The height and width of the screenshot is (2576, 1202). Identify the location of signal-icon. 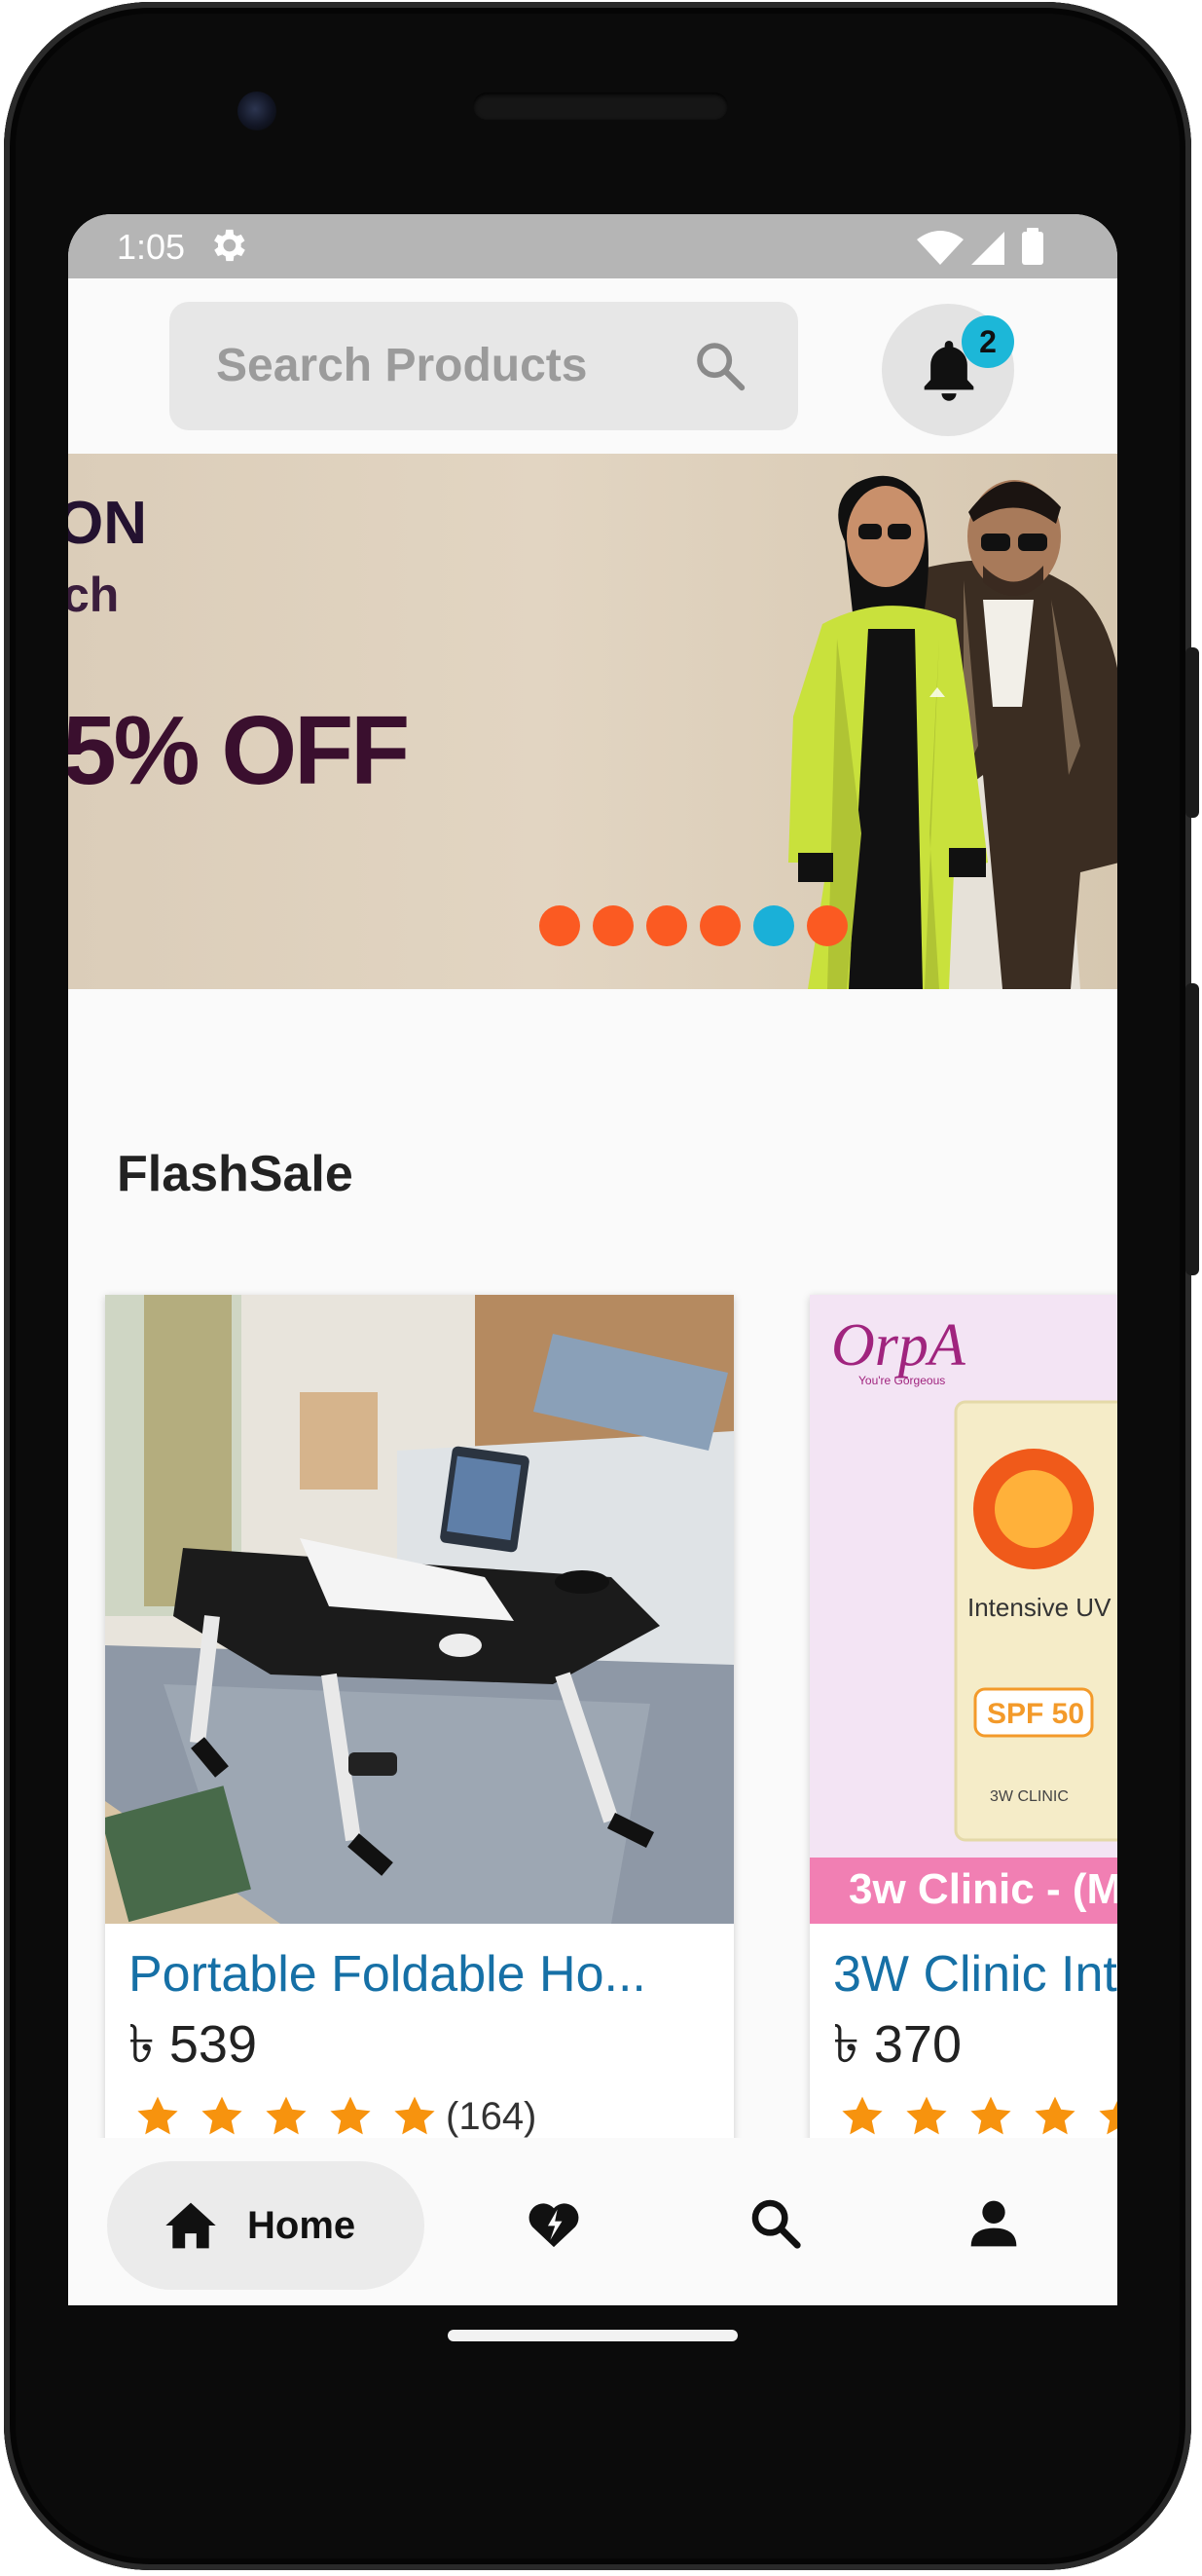
(987, 248).